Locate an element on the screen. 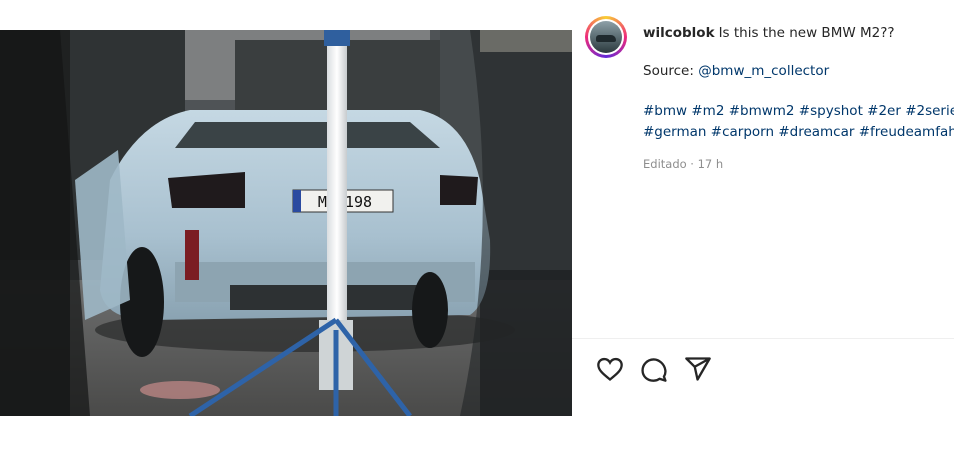 The image size is (954, 455). avatar-car-shape is located at coordinates (606, 38).